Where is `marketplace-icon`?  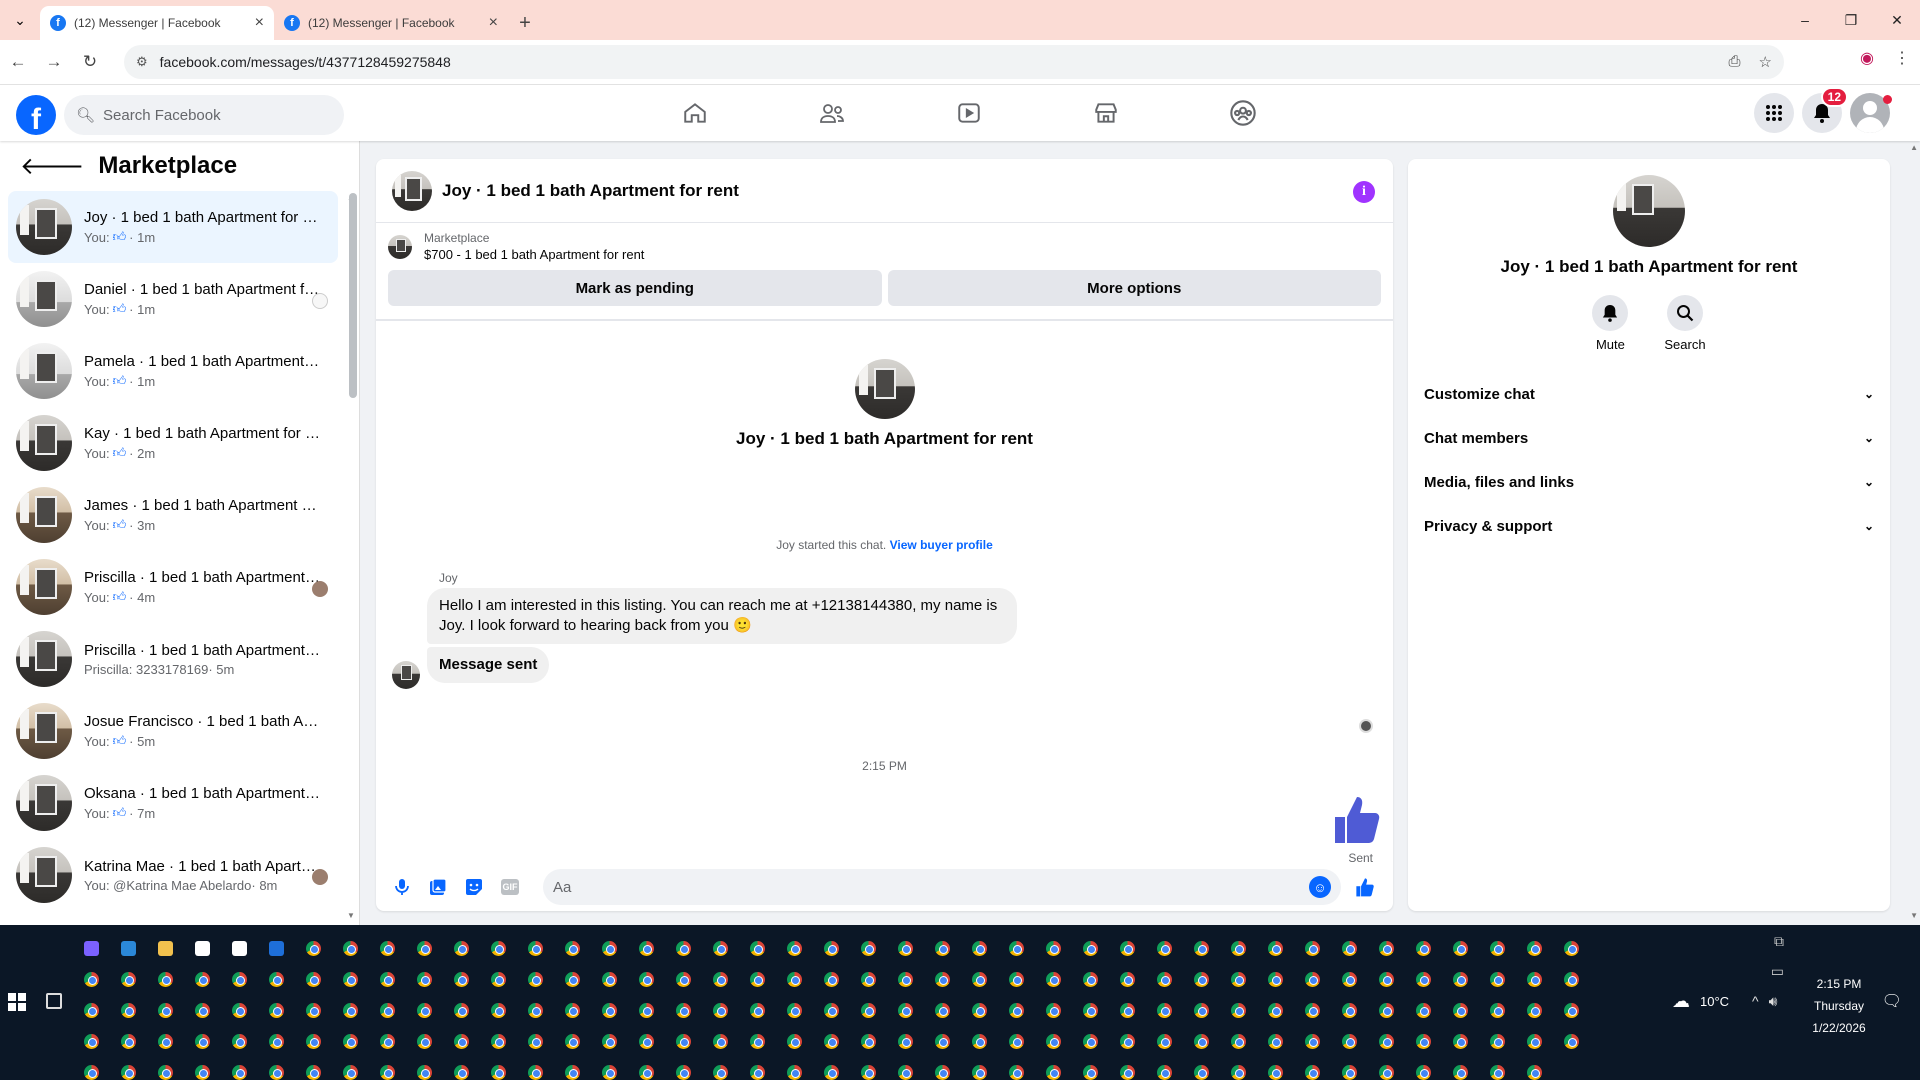
marketplace-icon is located at coordinates (1105, 113).